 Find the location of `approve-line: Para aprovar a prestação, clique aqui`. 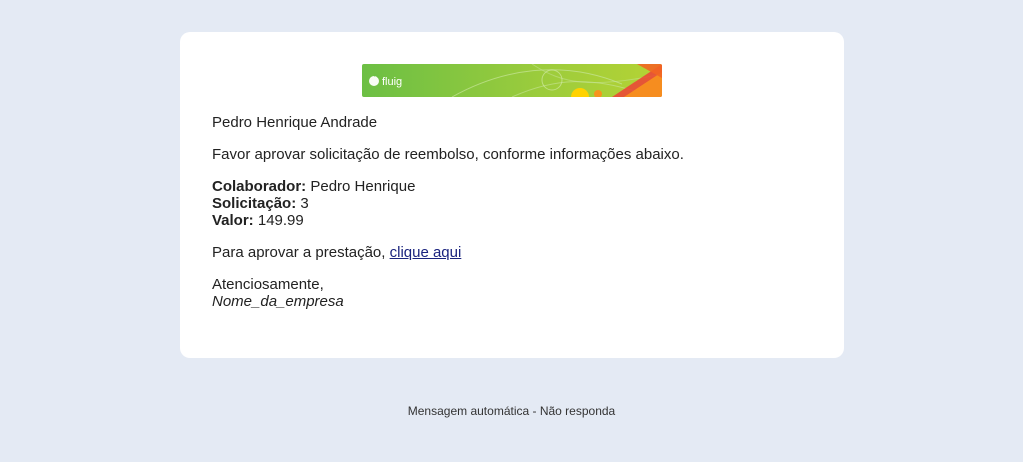

approve-line: Para aprovar a prestação, clique aqui is located at coordinates (512, 252).